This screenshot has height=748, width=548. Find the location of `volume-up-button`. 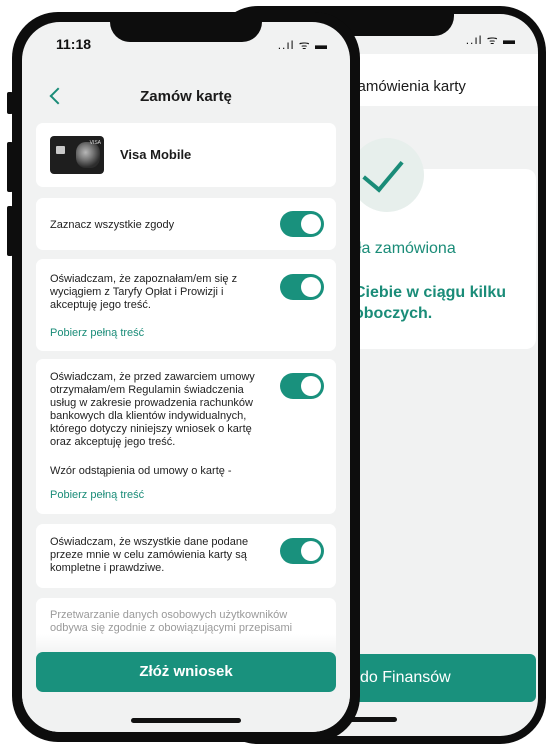

volume-up-button is located at coordinates (10, 167).